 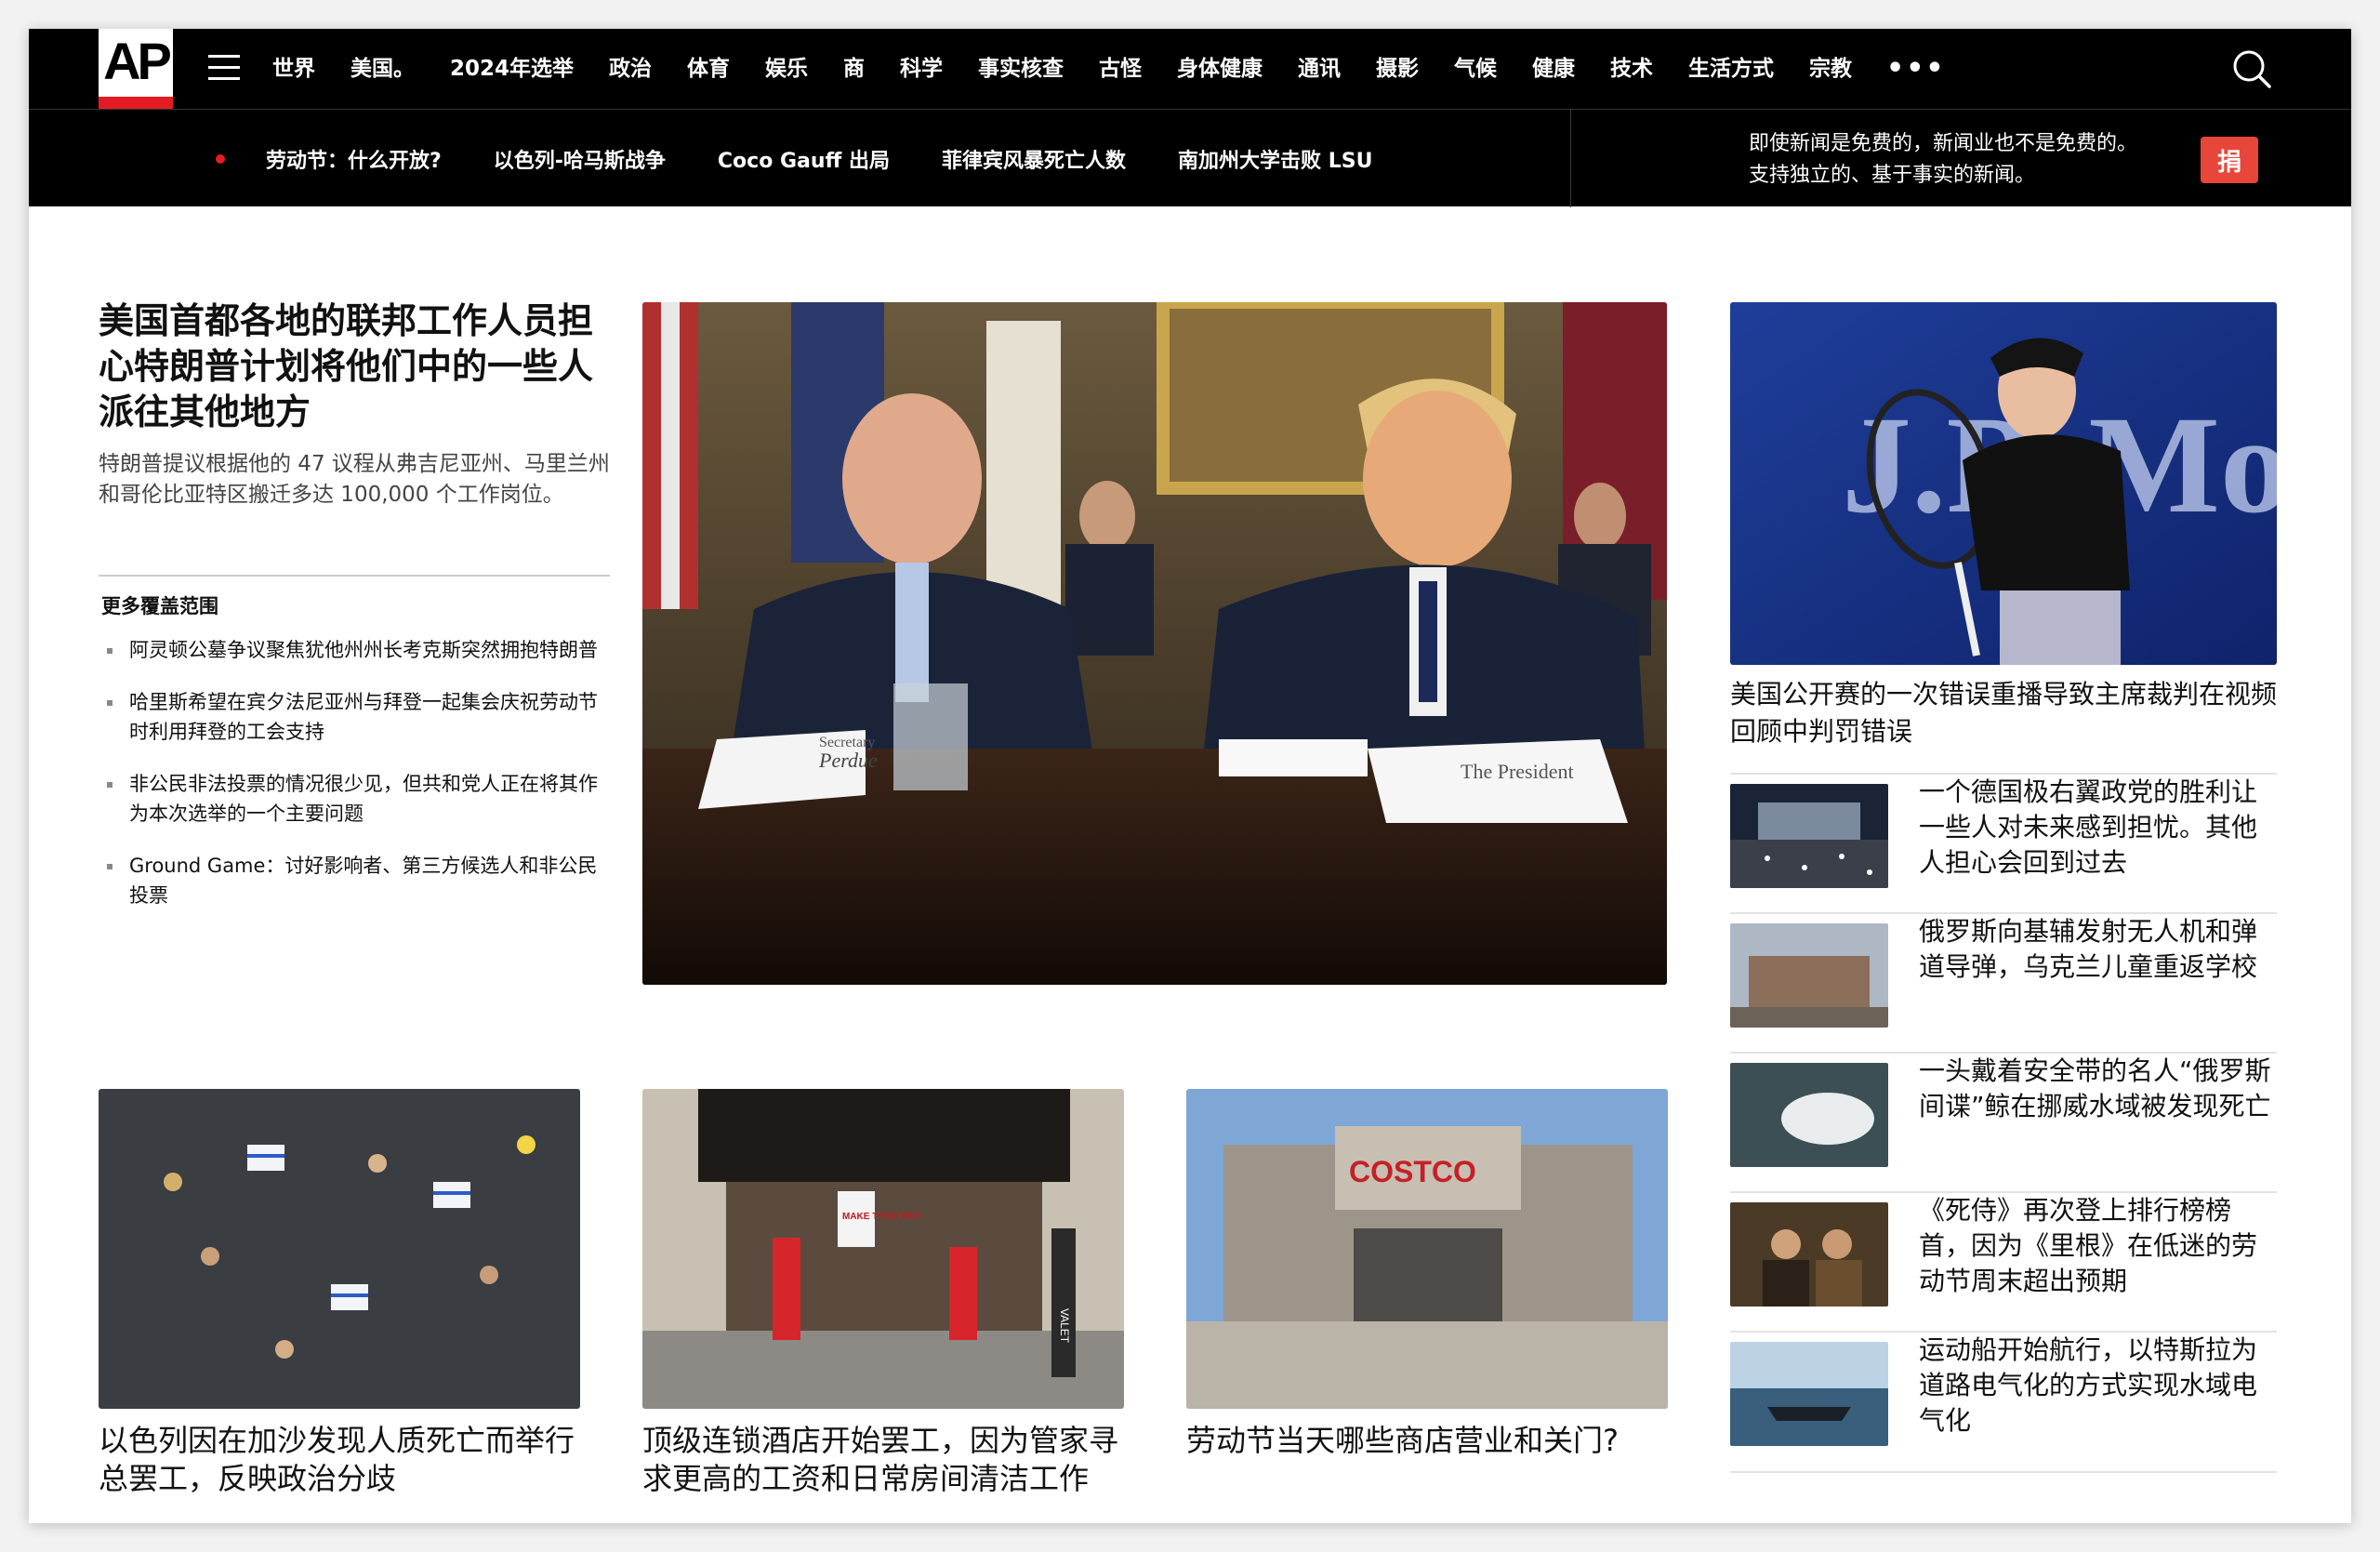 I want to click on thumbnail-germany, so click(x=1809, y=836).